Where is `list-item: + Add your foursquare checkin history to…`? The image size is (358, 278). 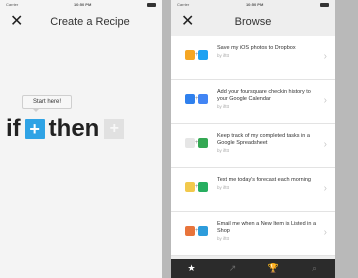
list-item: + Add your foursquare checkin history to… is located at coordinates (253, 102).